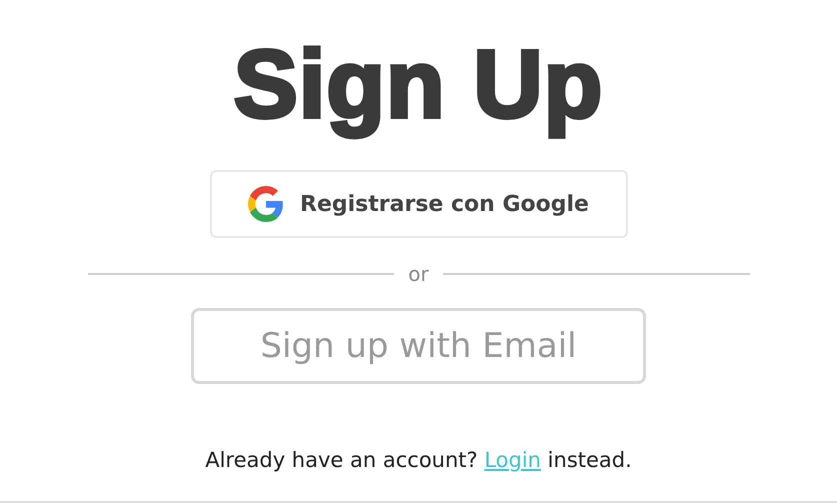 This screenshot has width=837, height=503. Describe the element at coordinates (418, 346) in the screenshot. I see `email-signup-button: Sign up with Email` at that location.